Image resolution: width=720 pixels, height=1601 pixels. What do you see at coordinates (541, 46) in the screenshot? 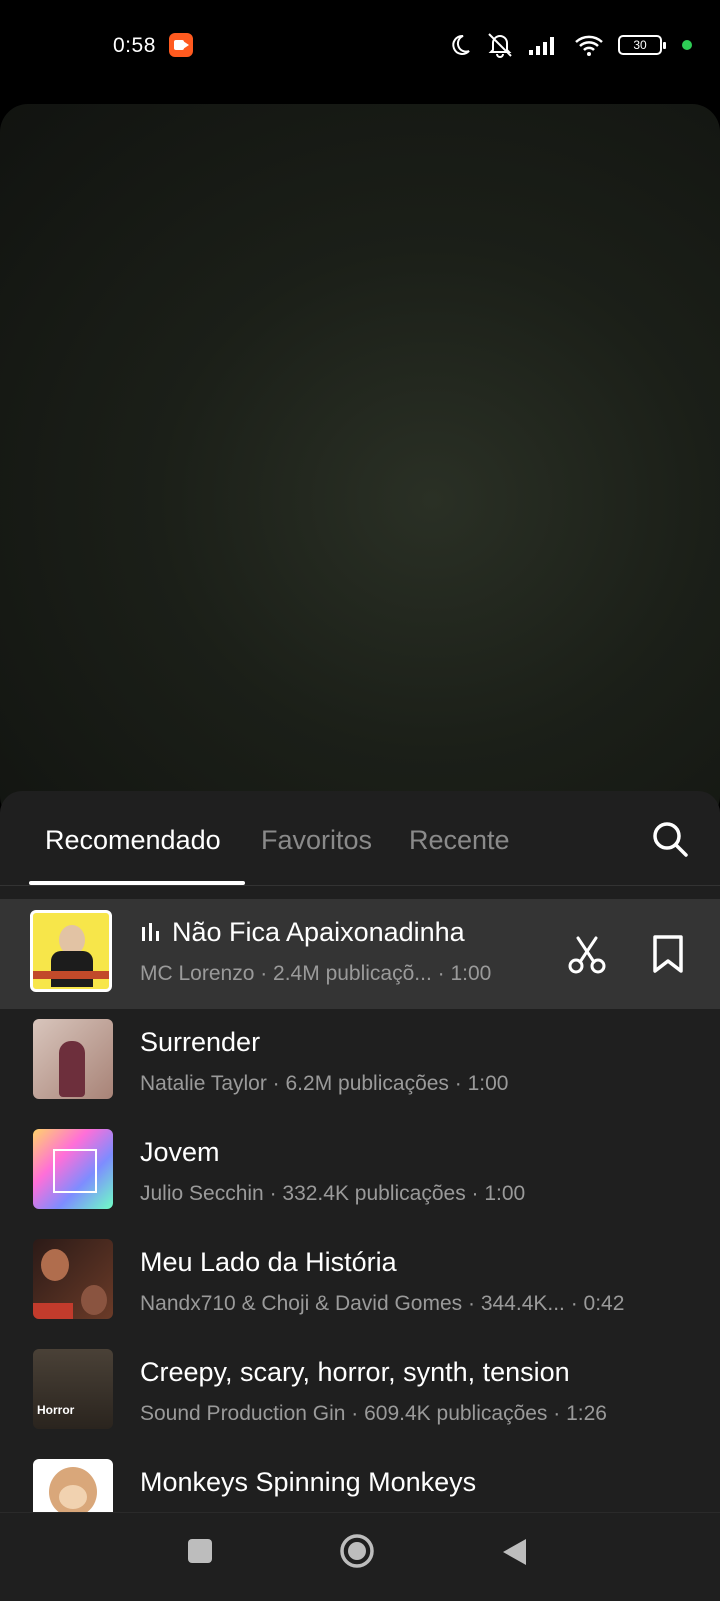
I see `signal-icon` at bounding box center [541, 46].